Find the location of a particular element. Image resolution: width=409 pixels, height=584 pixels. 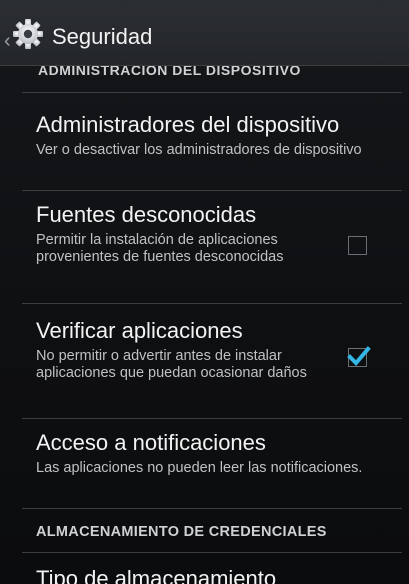

unknown-sources-checkbox is located at coordinates (357, 245).